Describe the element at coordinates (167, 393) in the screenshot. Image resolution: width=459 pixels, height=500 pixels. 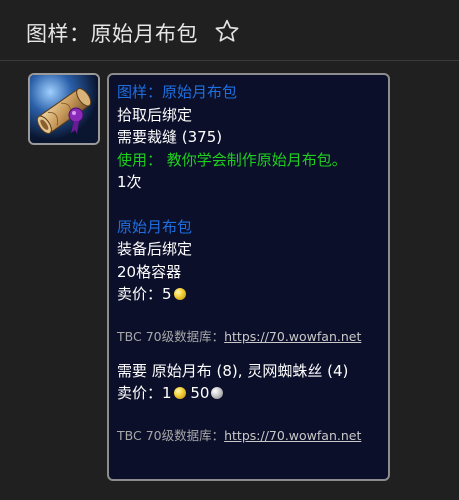
I see `sell-gold-amount: 1` at that location.